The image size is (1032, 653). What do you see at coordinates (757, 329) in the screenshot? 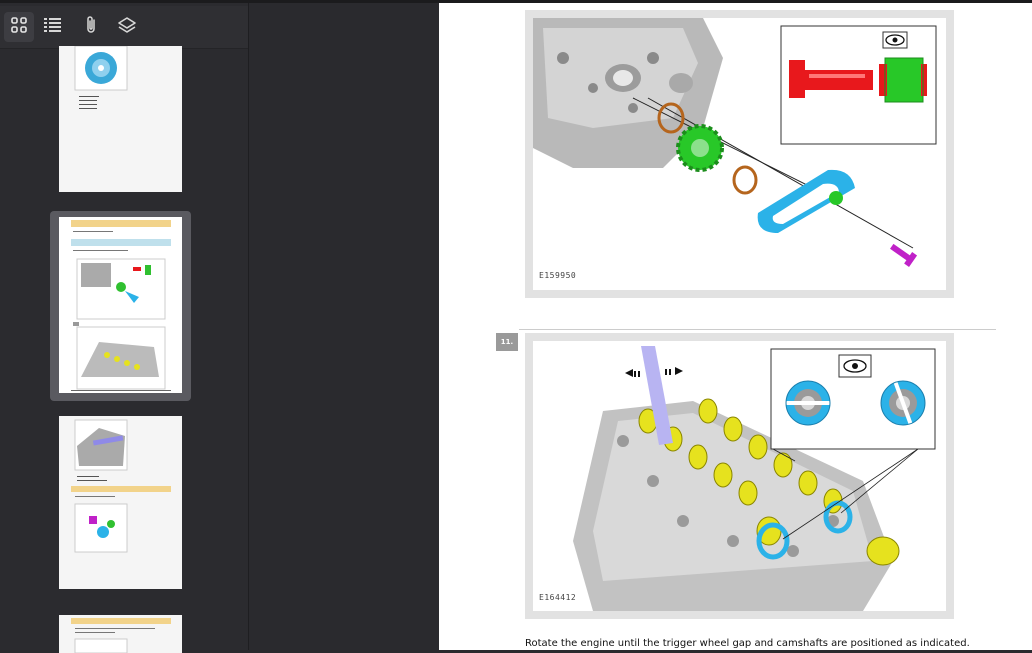
I see `step-divider` at bounding box center [757, 329].